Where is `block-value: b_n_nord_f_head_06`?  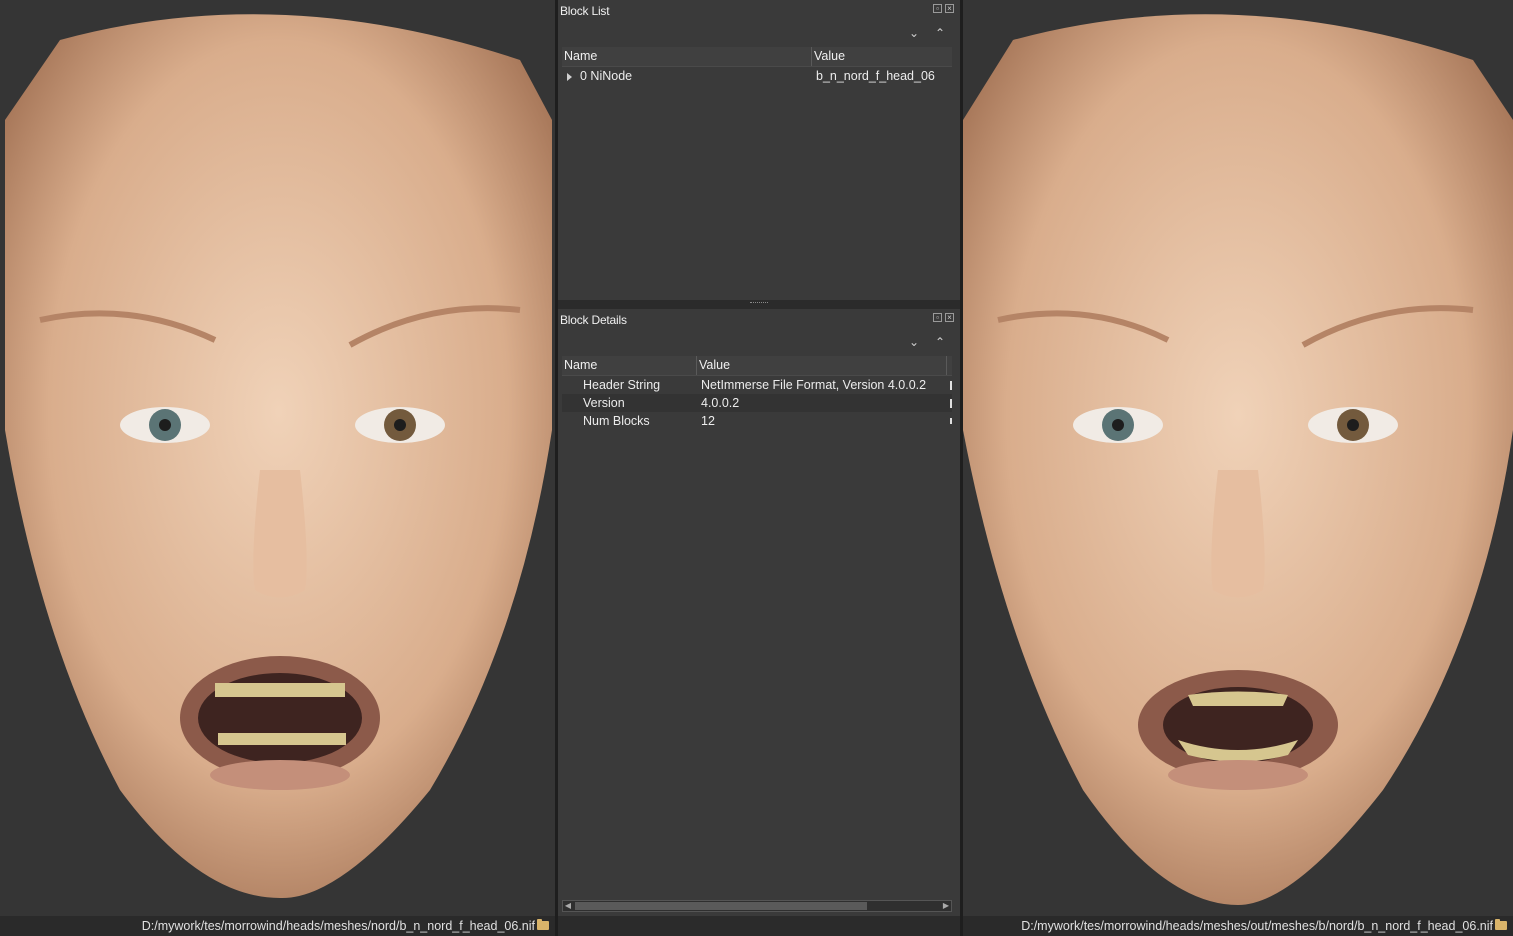
block-value: b_n_nord_f_head_06 is located at coordinates (875, 76).